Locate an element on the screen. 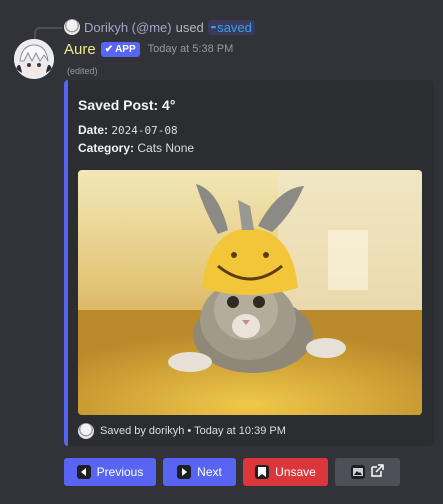 The width and height of the screenshot is (443, 504). reply-avatar is located at coordinates (72, 27).